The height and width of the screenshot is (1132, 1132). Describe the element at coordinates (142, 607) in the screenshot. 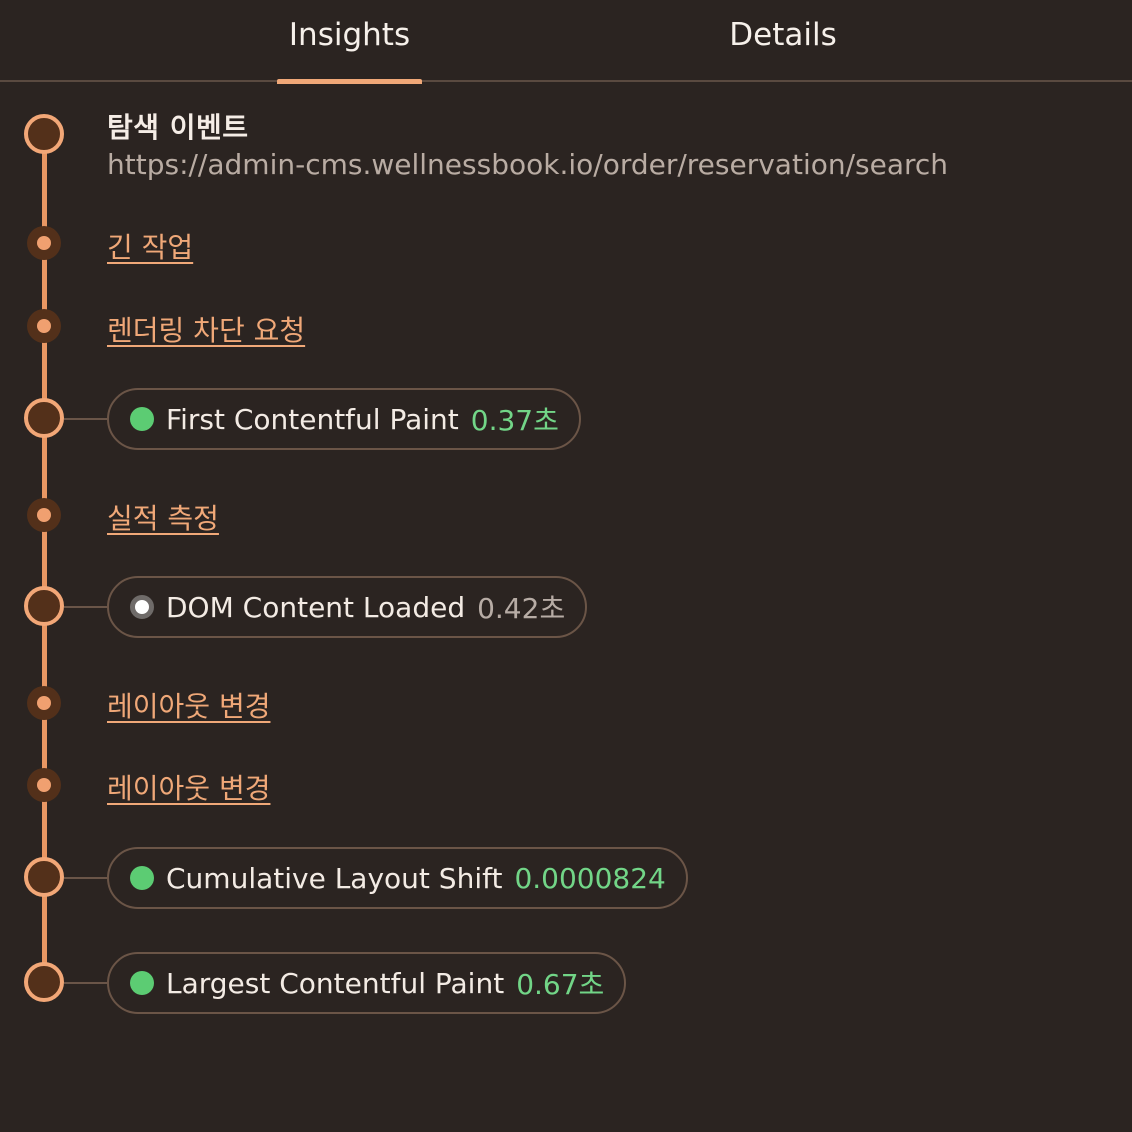

I see `status-neutral-icon` at that location.